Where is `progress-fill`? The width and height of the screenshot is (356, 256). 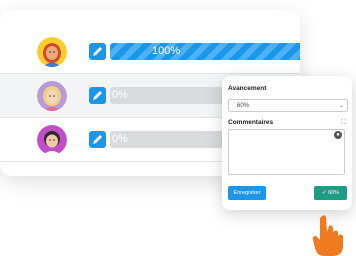 progress-fill is located at coordinates (205, 51).